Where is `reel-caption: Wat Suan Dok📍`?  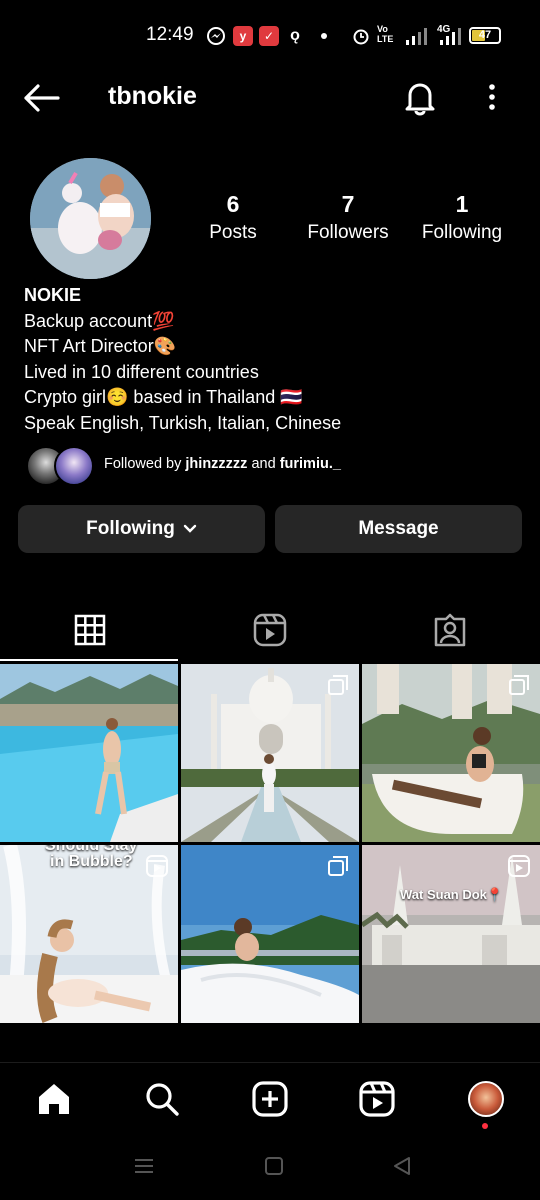
reel-caption: Wat Suan Dok📍 is located at coordinates (452, 894).